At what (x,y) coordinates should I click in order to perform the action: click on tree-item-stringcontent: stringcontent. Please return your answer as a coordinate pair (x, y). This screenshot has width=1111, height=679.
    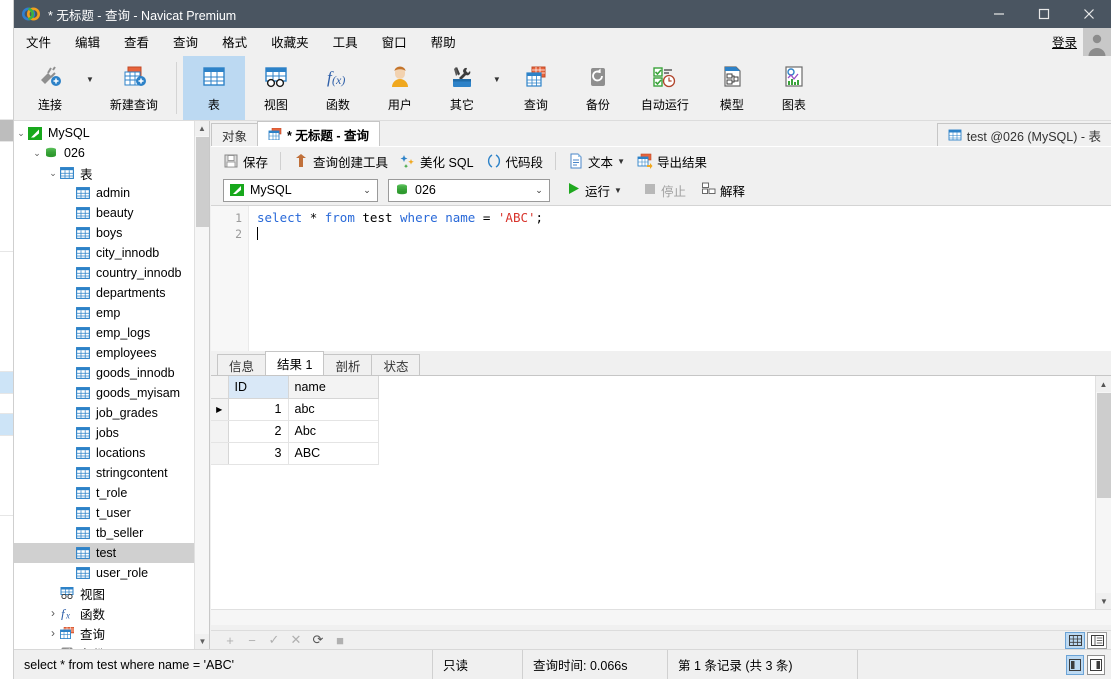
    Looking at the image, I should click on (111, 473).